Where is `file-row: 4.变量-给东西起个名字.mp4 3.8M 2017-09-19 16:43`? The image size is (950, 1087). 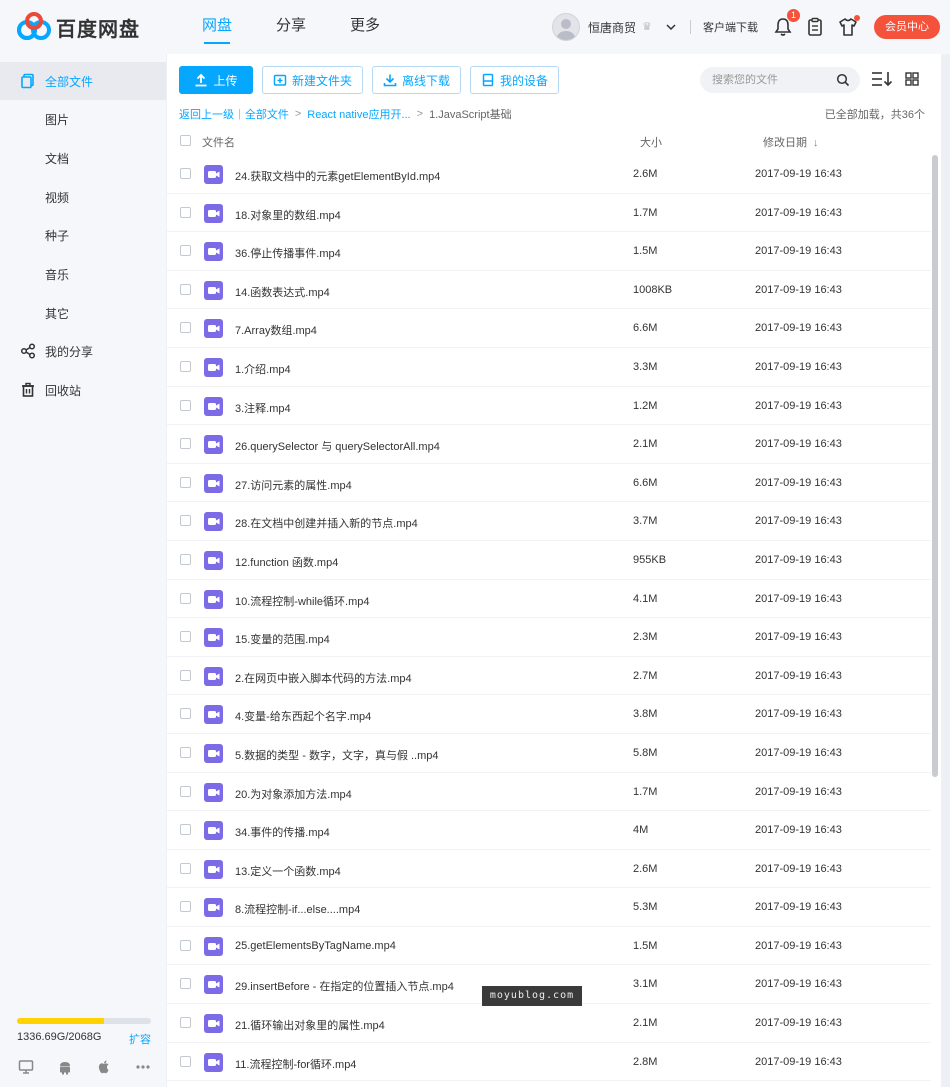 file-row: 4.变量-给东西起个名字.mp4 3.8M 2017-09-19 16:43 is located at coordinates (549, 714).